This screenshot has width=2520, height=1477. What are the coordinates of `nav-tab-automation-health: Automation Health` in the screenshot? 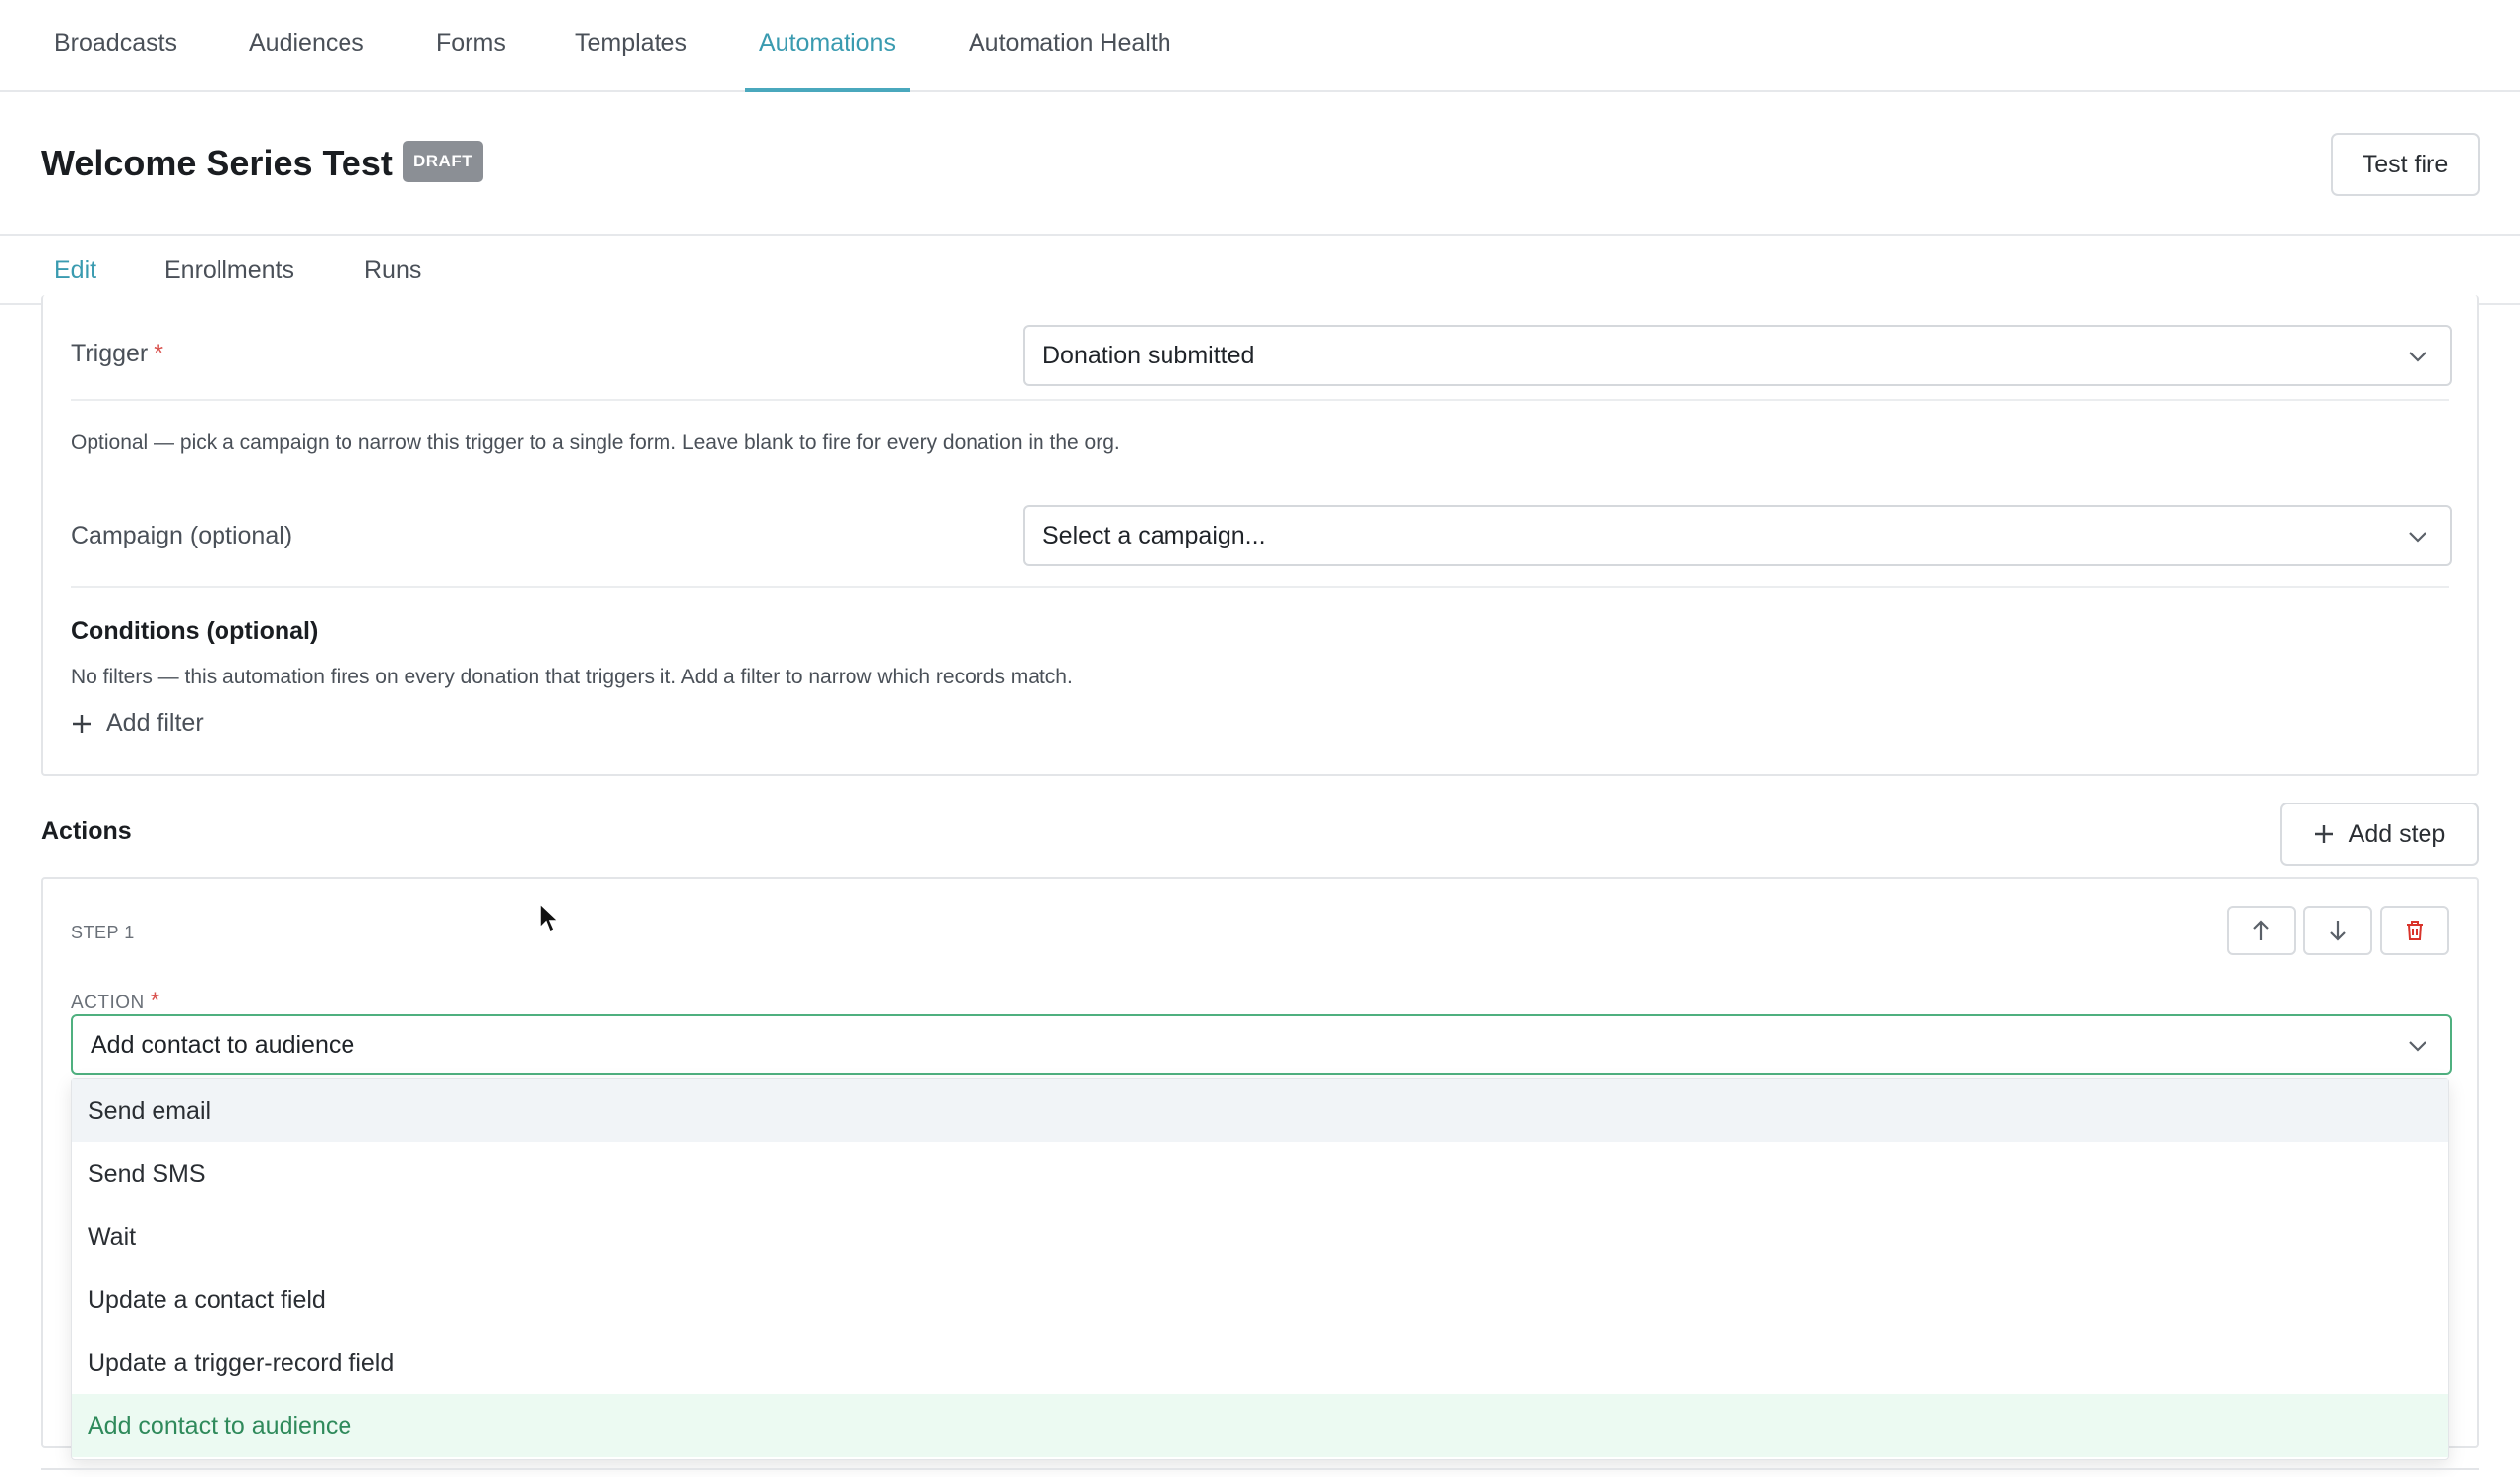 It's located at (1070, 46).